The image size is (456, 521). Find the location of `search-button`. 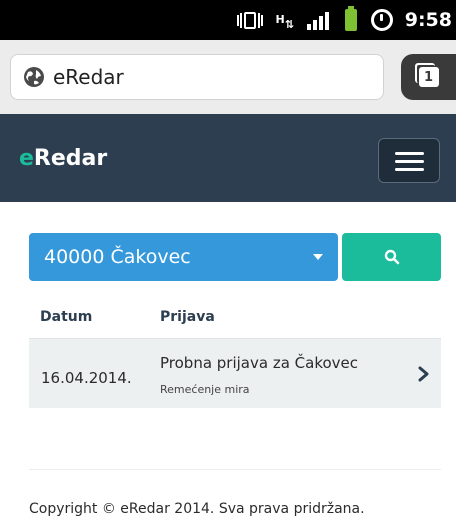

search-button is located at coordinates (391, 257).